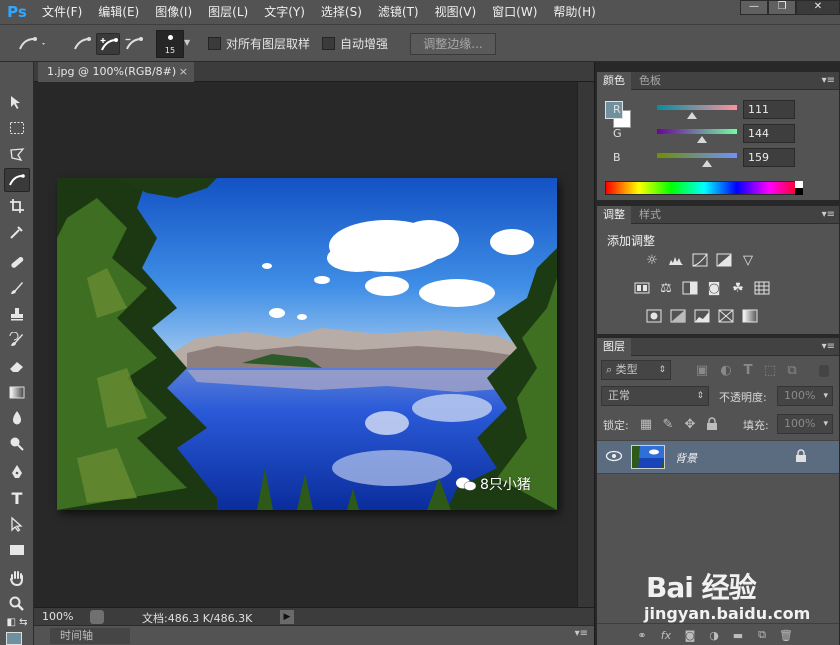  What do you see at coordinates (748, 260) in the screenshot?
I see `vibrance-icon: ▽` at bounding box center [748, 260].